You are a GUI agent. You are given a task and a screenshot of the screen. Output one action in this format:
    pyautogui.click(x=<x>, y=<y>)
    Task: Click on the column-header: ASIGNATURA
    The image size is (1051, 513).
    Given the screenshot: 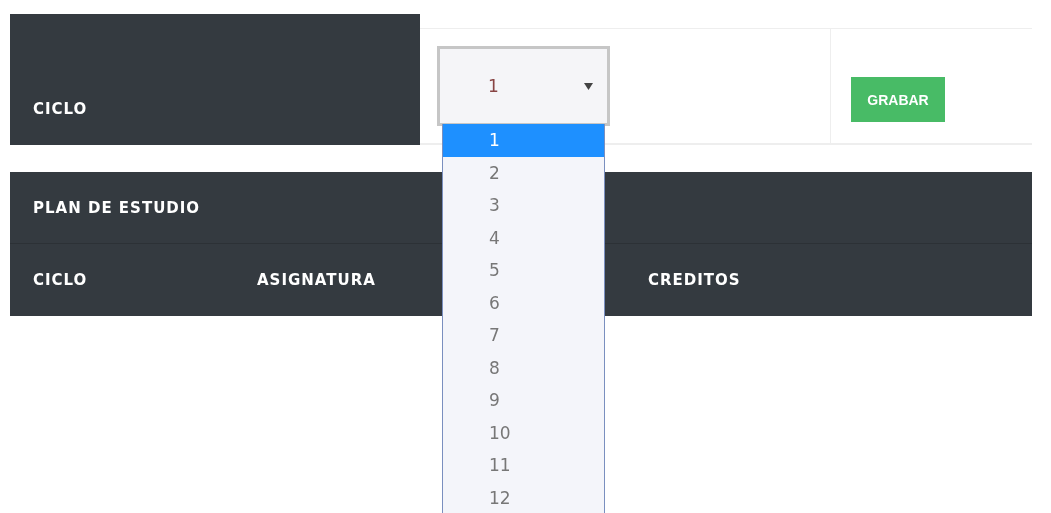 What is the action you would take?
    pyautogui.click(x=316, y=280)
    